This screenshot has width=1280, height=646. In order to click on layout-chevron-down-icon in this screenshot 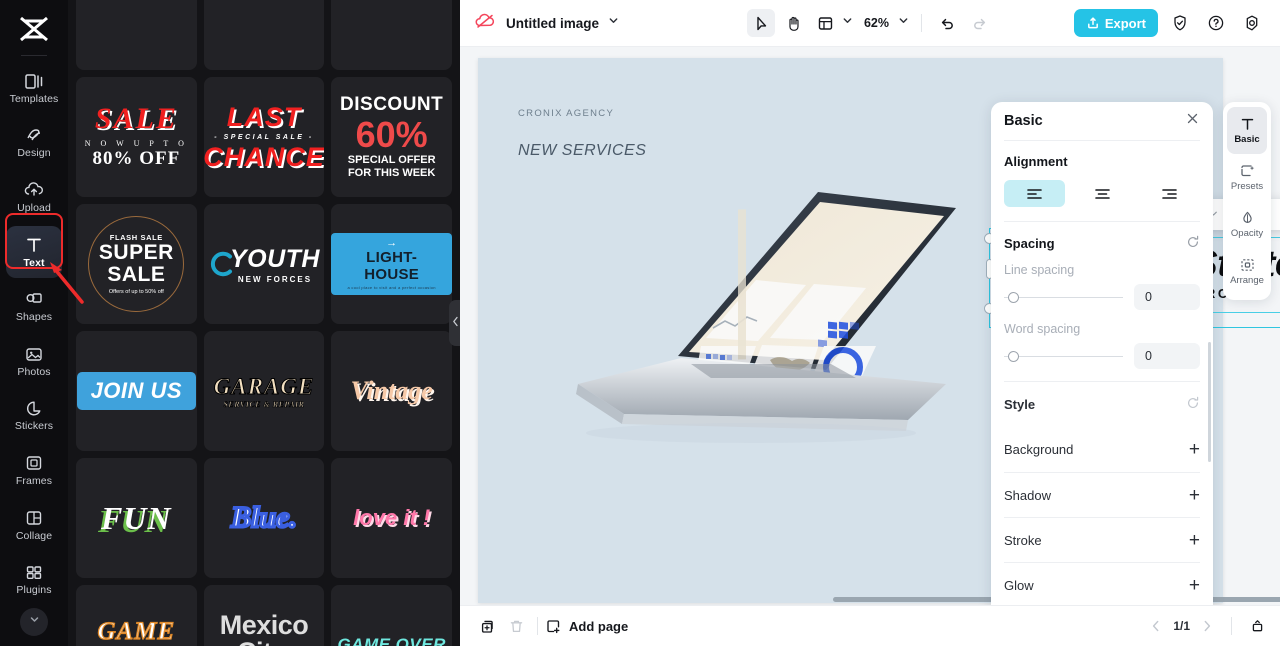, I will do `click(847, 23)`.